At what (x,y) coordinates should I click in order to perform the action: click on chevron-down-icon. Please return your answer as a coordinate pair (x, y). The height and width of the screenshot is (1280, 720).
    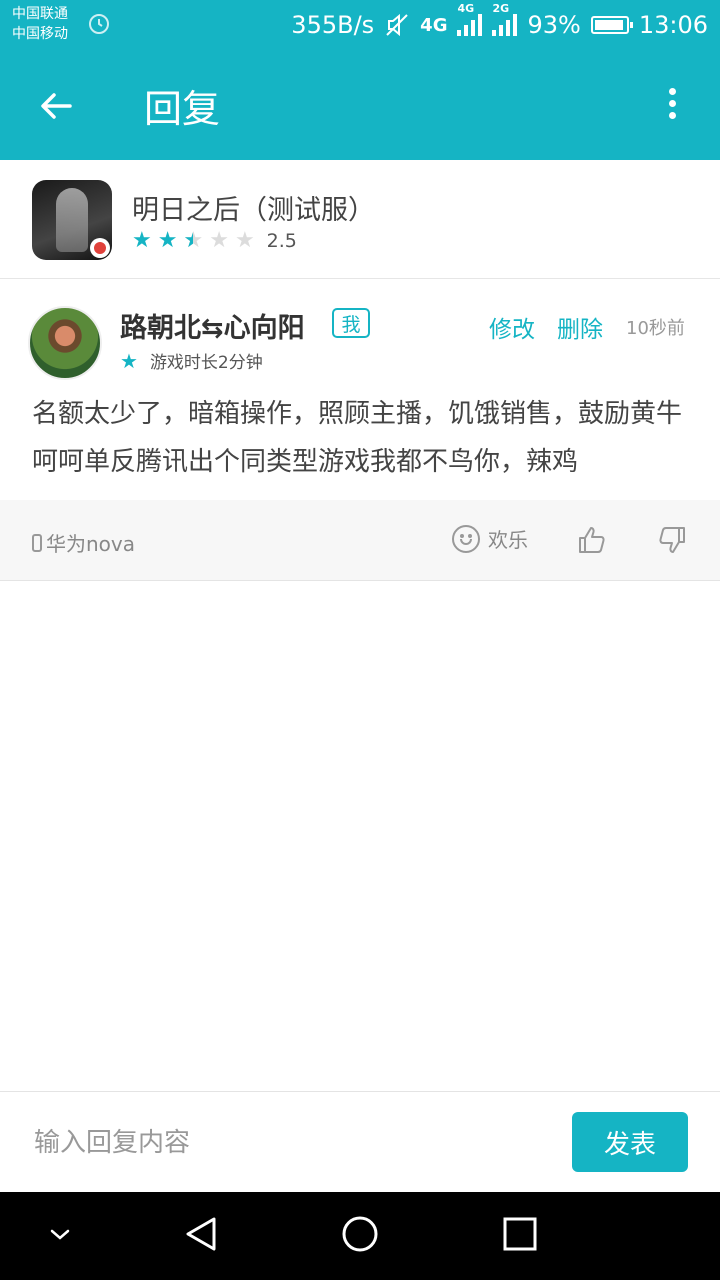
    Looking at the image, I should click on (60, 1234).